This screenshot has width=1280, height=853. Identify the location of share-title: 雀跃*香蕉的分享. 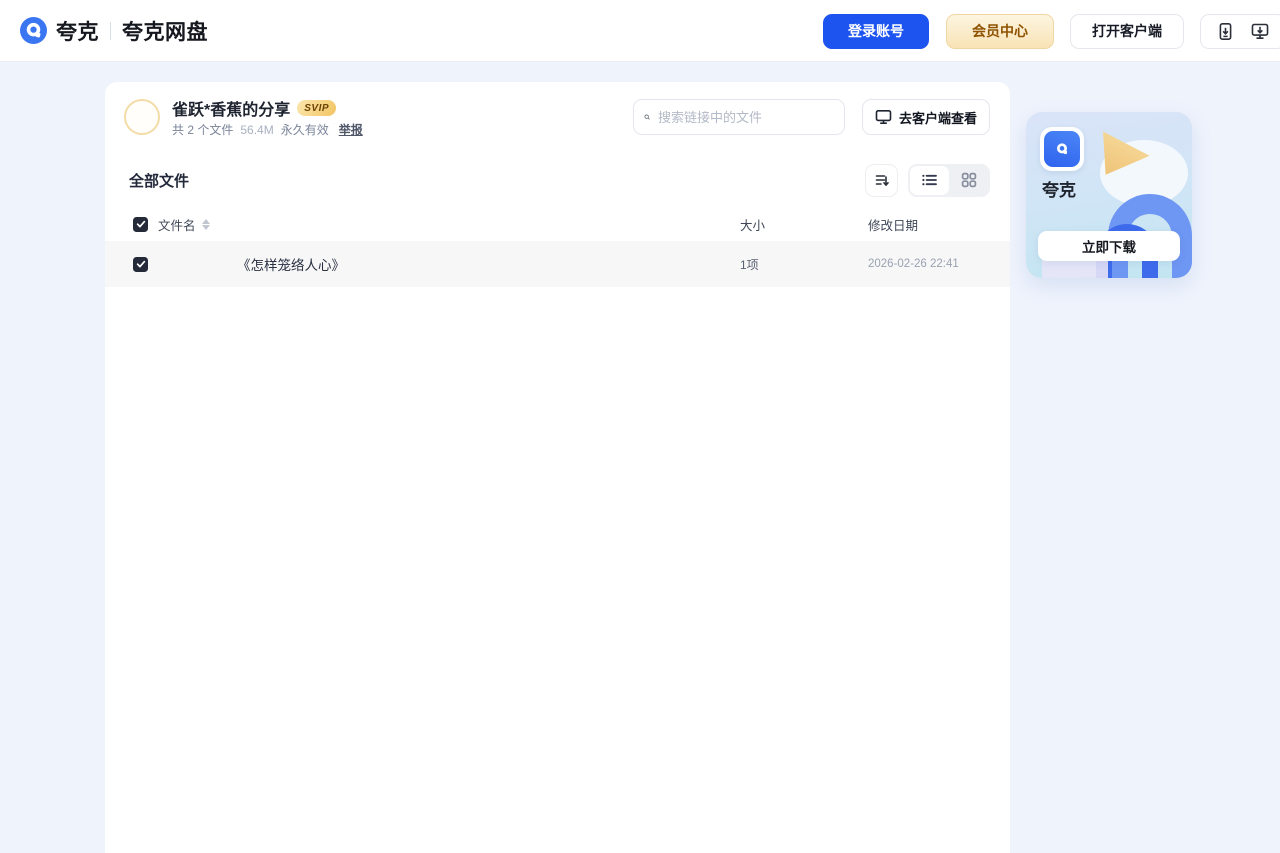
(231, 110).